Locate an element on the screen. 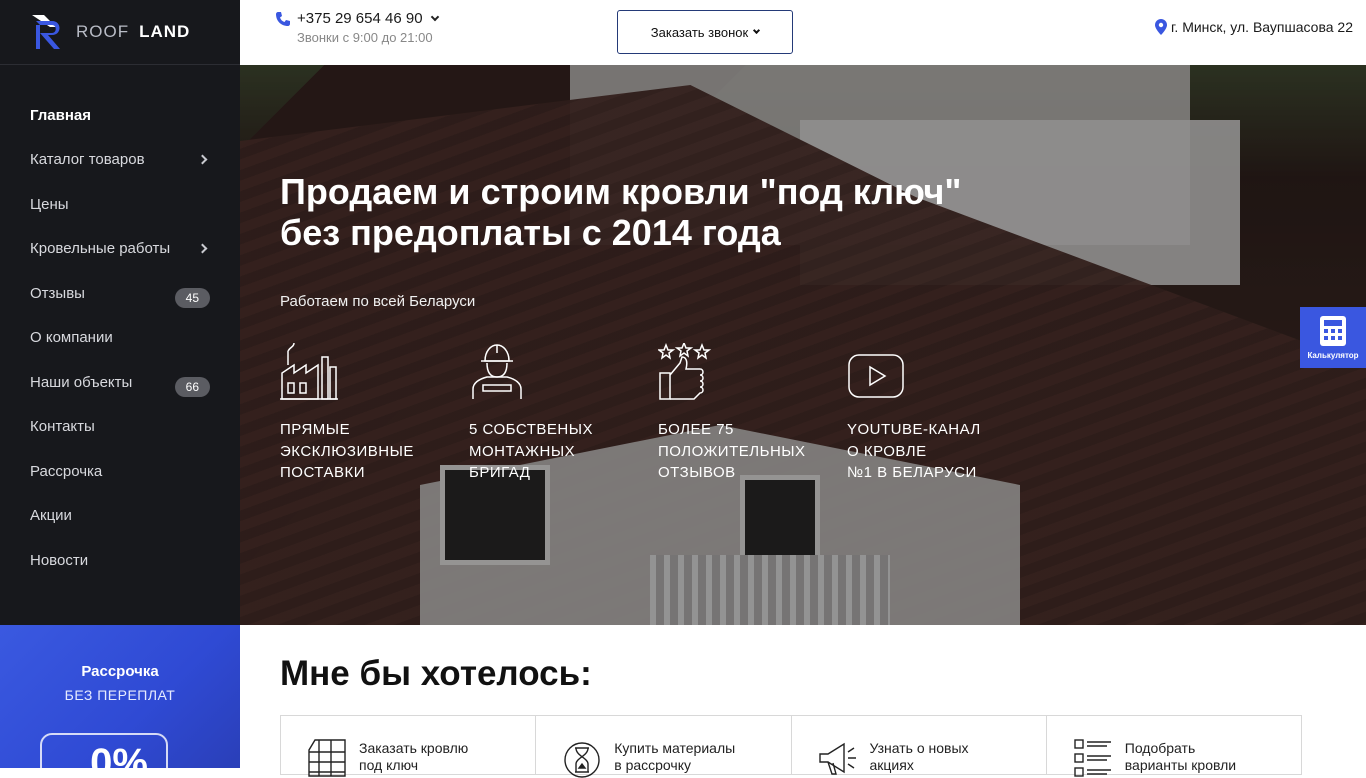  nav-item-roofing-works: Кровельные работы is located at coordinates (120, 249).